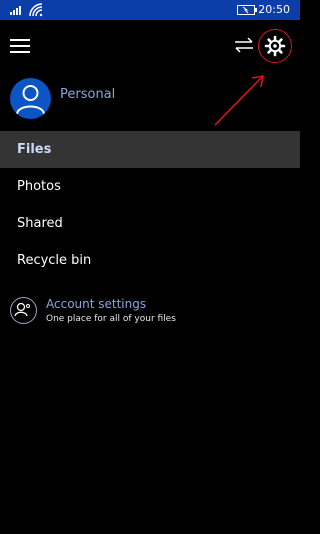  I want to click on avatar, so click(30, 98).